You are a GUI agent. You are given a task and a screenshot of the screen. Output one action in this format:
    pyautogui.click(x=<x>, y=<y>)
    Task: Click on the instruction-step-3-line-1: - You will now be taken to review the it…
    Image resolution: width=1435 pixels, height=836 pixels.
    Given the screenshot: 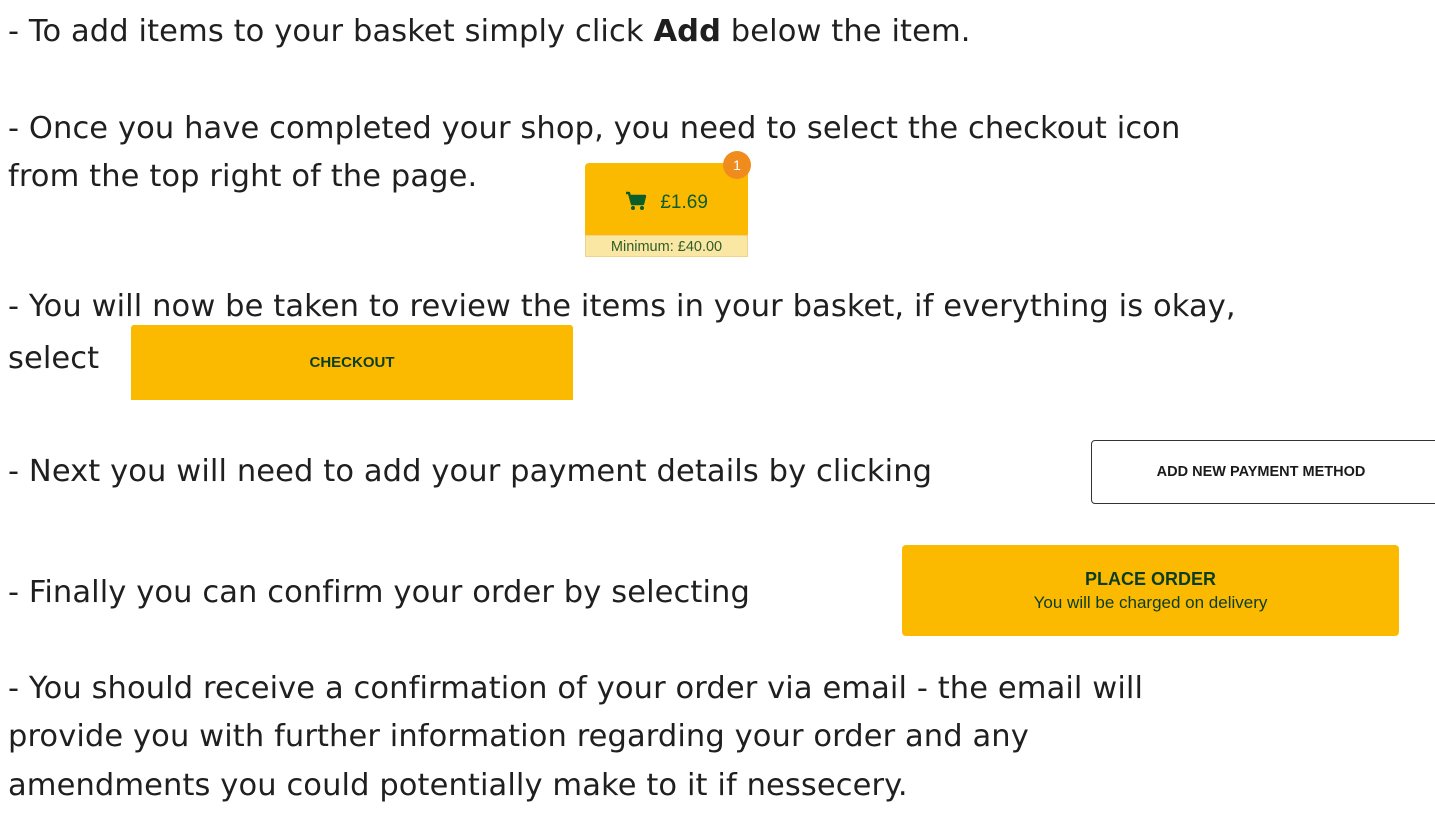 What is the action you would take?
    pyautogui.click(x=622, y=306)
    